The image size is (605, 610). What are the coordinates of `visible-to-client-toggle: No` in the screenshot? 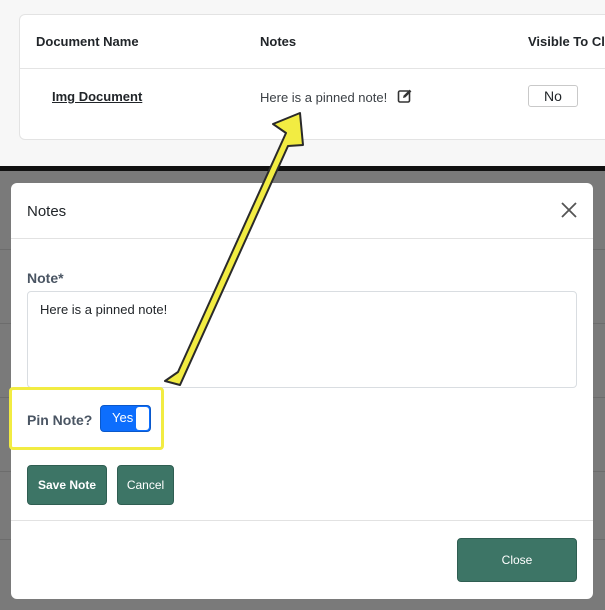 It's located at (553, 96).